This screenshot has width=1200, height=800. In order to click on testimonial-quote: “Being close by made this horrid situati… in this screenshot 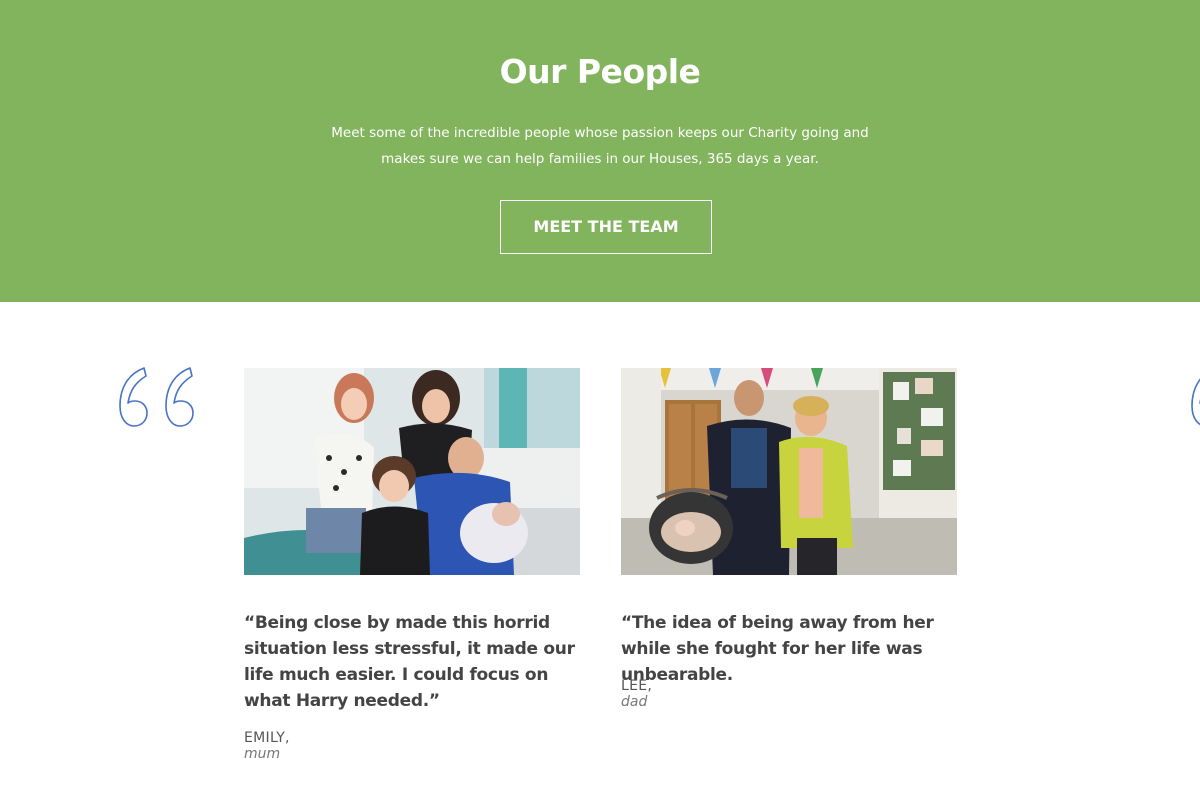, I will do `click(409, 662)`.